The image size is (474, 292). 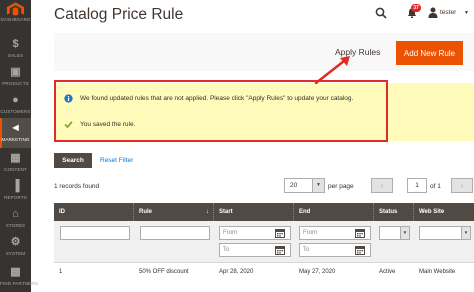 What do you see at coordinates (394, 212) in the screenshot?
I see `column-header-status: Status` at bounding box center [394, 212].